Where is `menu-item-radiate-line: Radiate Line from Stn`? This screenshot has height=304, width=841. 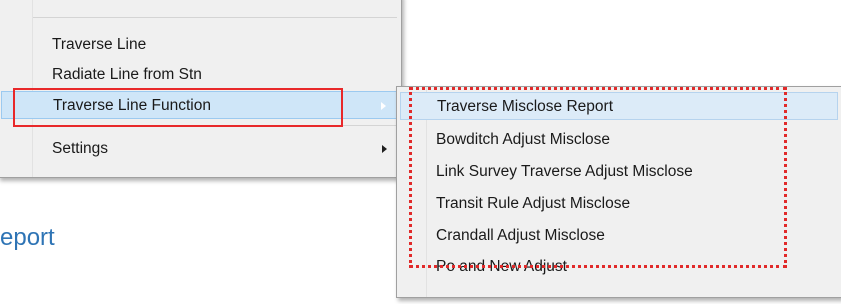 menu-item-radiate-line: Radiate Line from Stn is located at coordinates (200, 75).